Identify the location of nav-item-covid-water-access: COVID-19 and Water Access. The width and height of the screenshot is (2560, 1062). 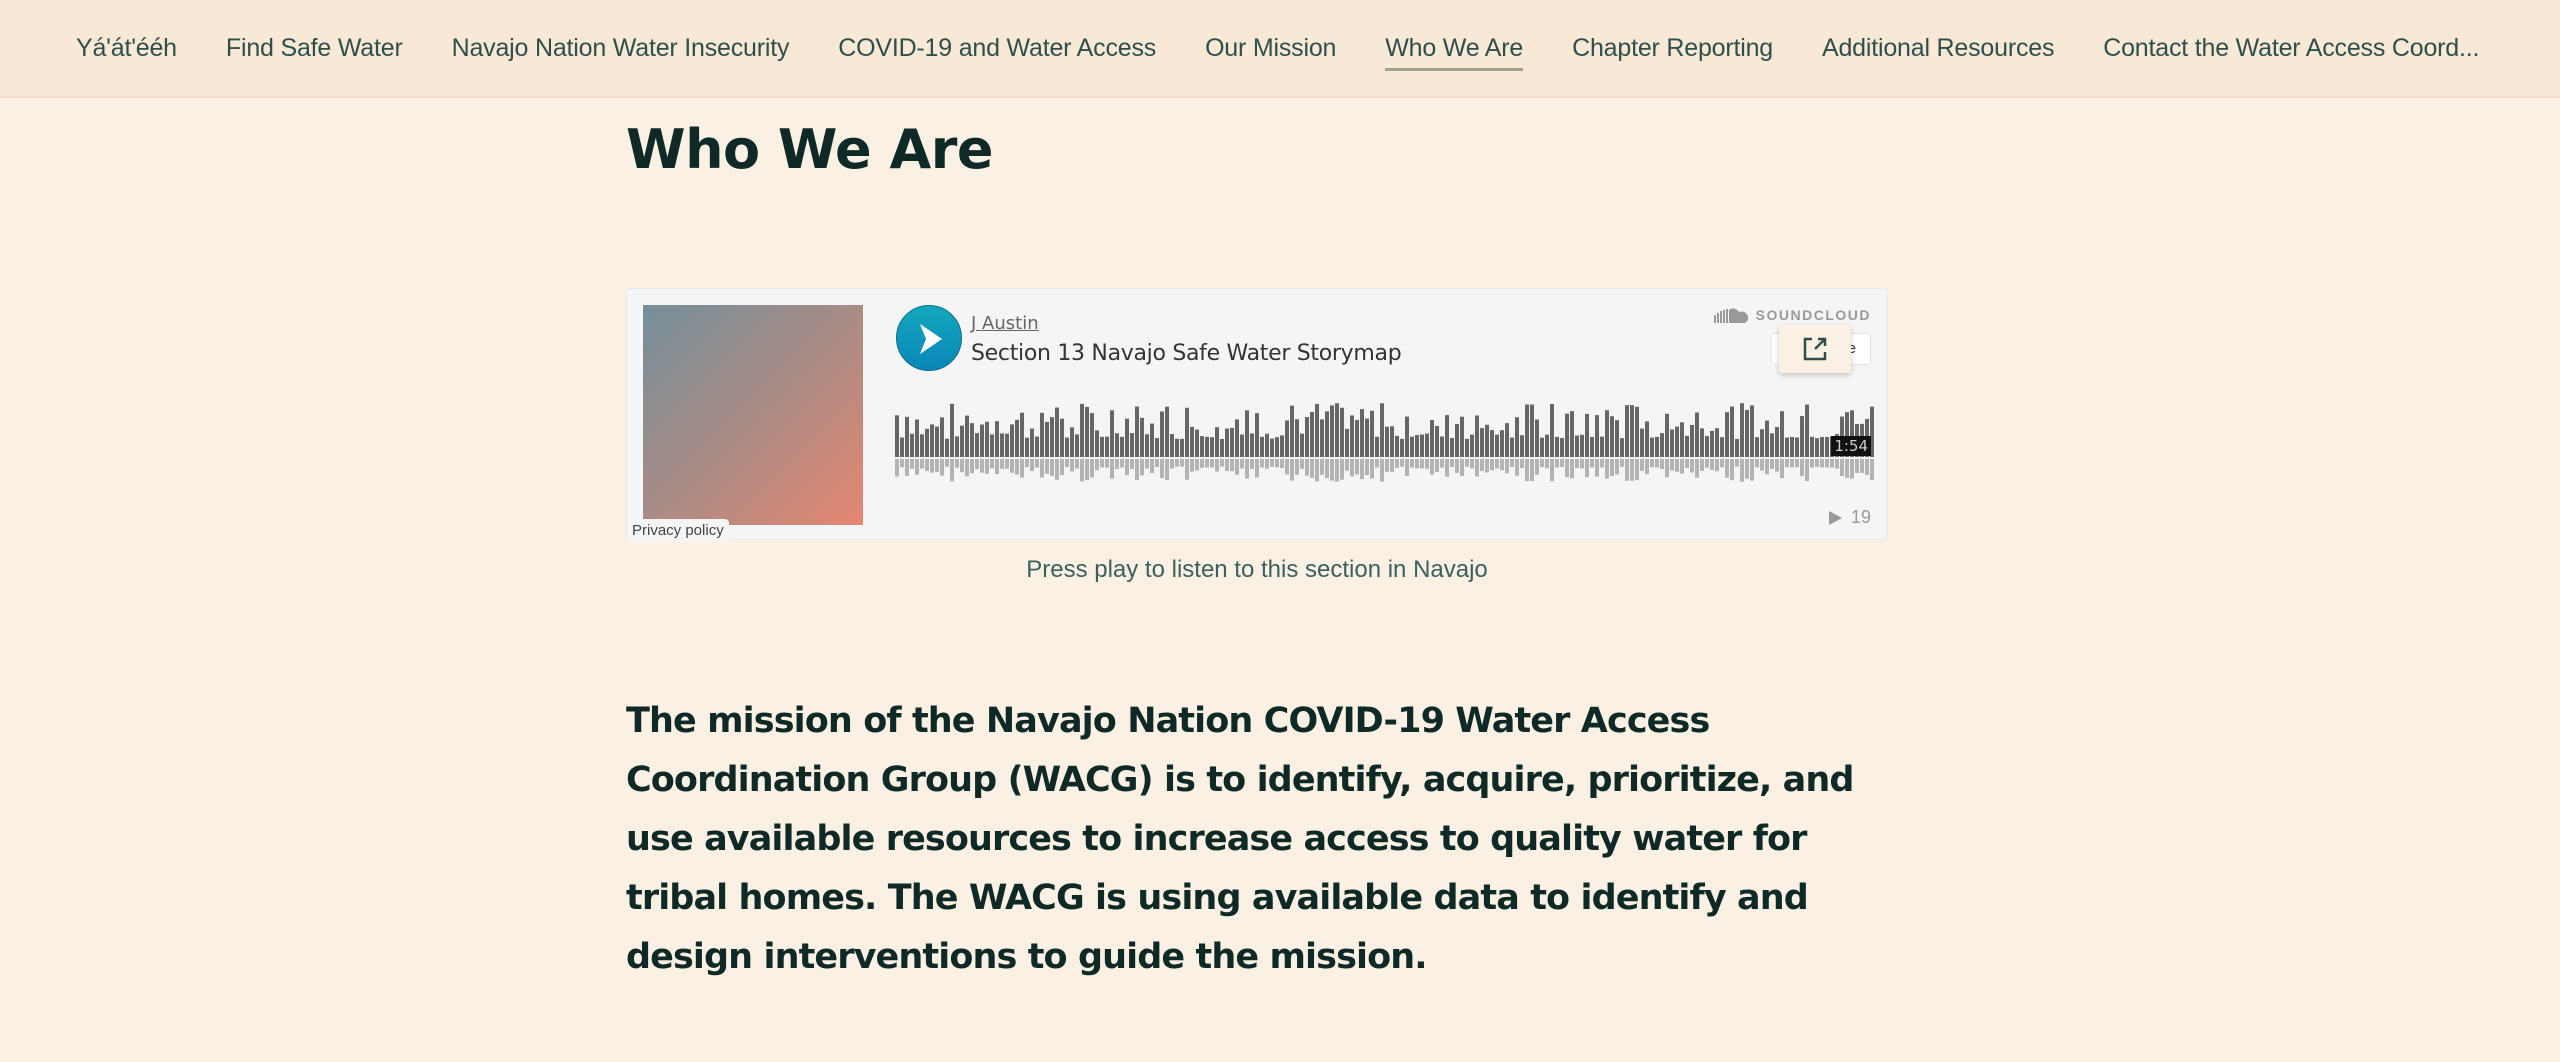
(997, 48).